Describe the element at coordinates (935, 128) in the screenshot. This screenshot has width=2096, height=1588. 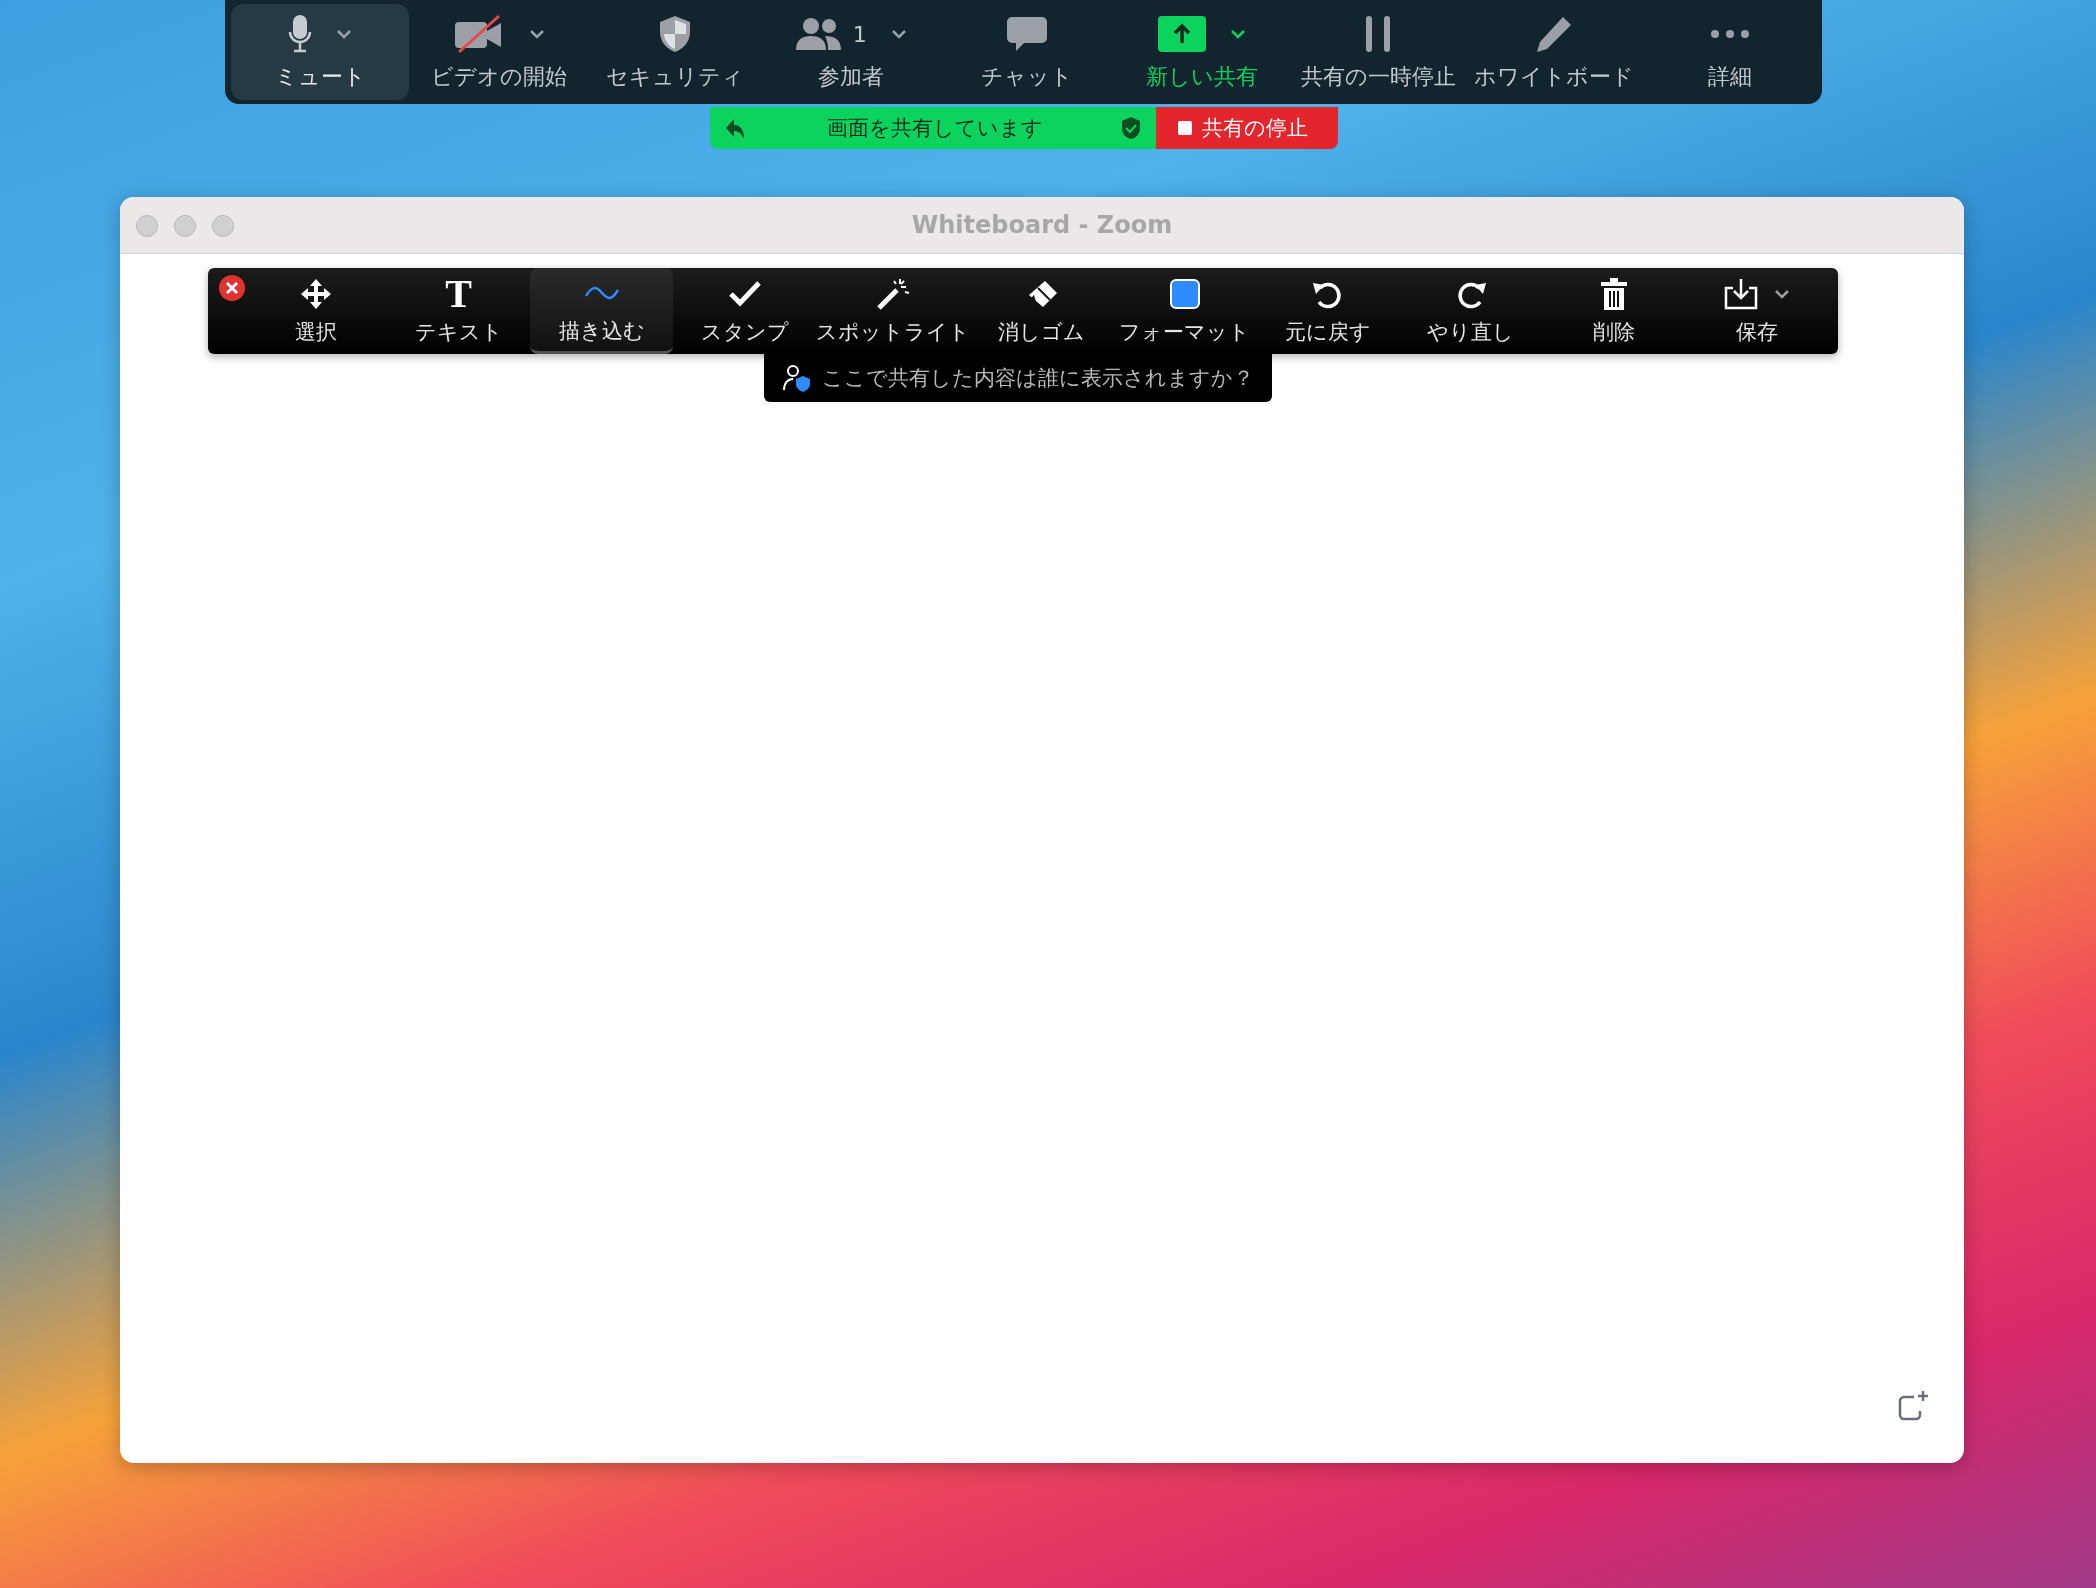
I see `sharing-status: 画面を共有しています` at that location.